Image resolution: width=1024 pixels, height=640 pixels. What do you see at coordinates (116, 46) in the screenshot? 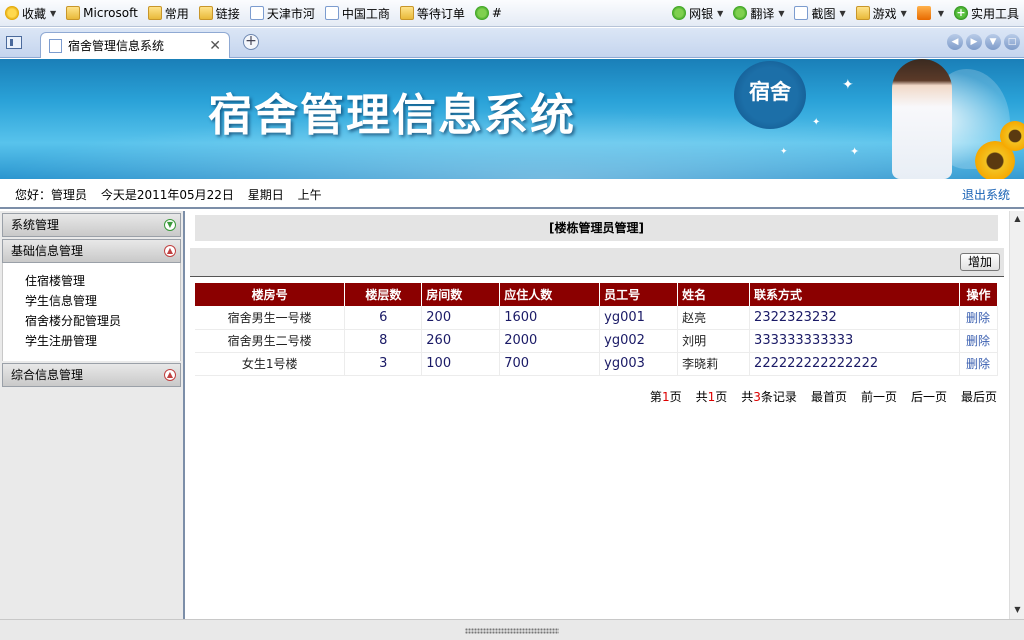
I see `tab-label: 宿舍管理信息系统` at bounding box center [116, 46].